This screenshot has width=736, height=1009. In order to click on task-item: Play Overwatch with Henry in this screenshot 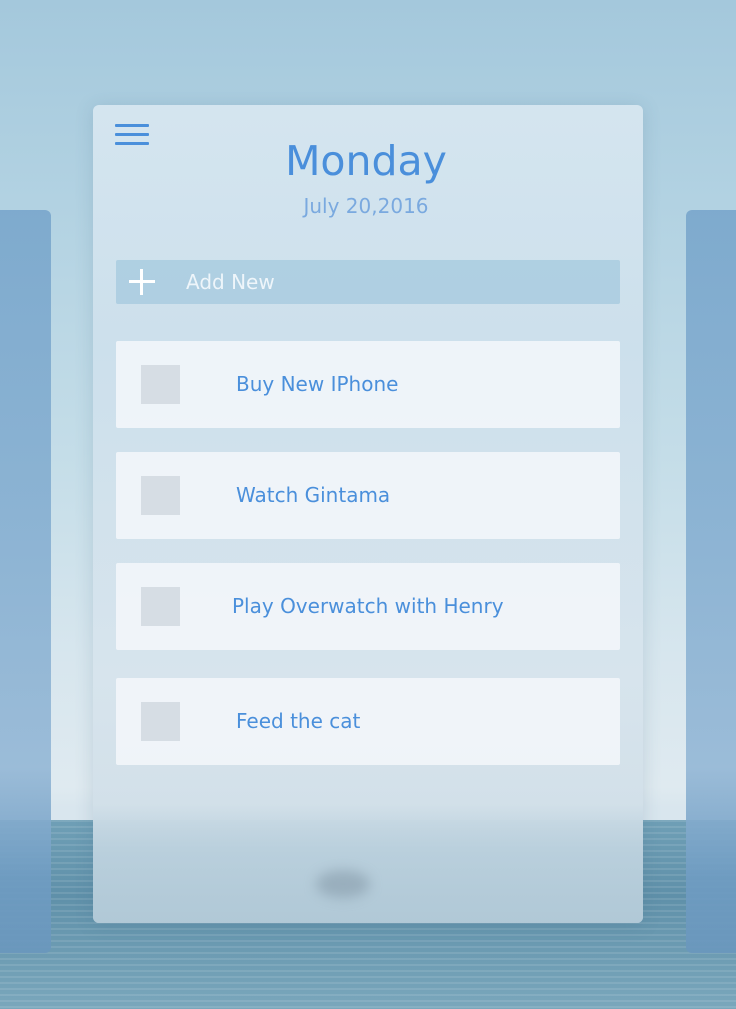, I will do `click(368, 606)`.